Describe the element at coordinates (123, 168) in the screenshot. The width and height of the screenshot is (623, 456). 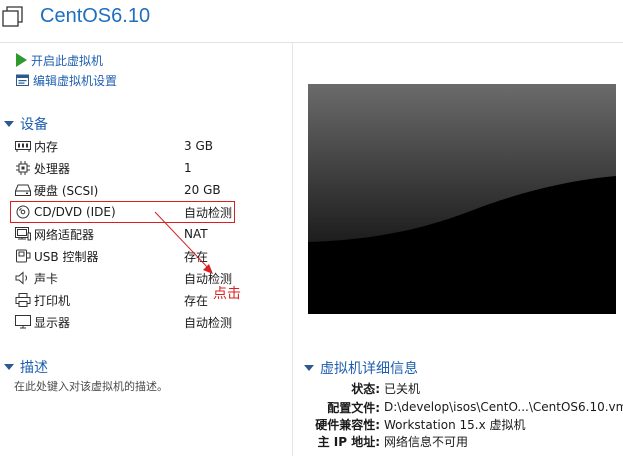
I see `device-row-processor: 处理器 1` at that location.